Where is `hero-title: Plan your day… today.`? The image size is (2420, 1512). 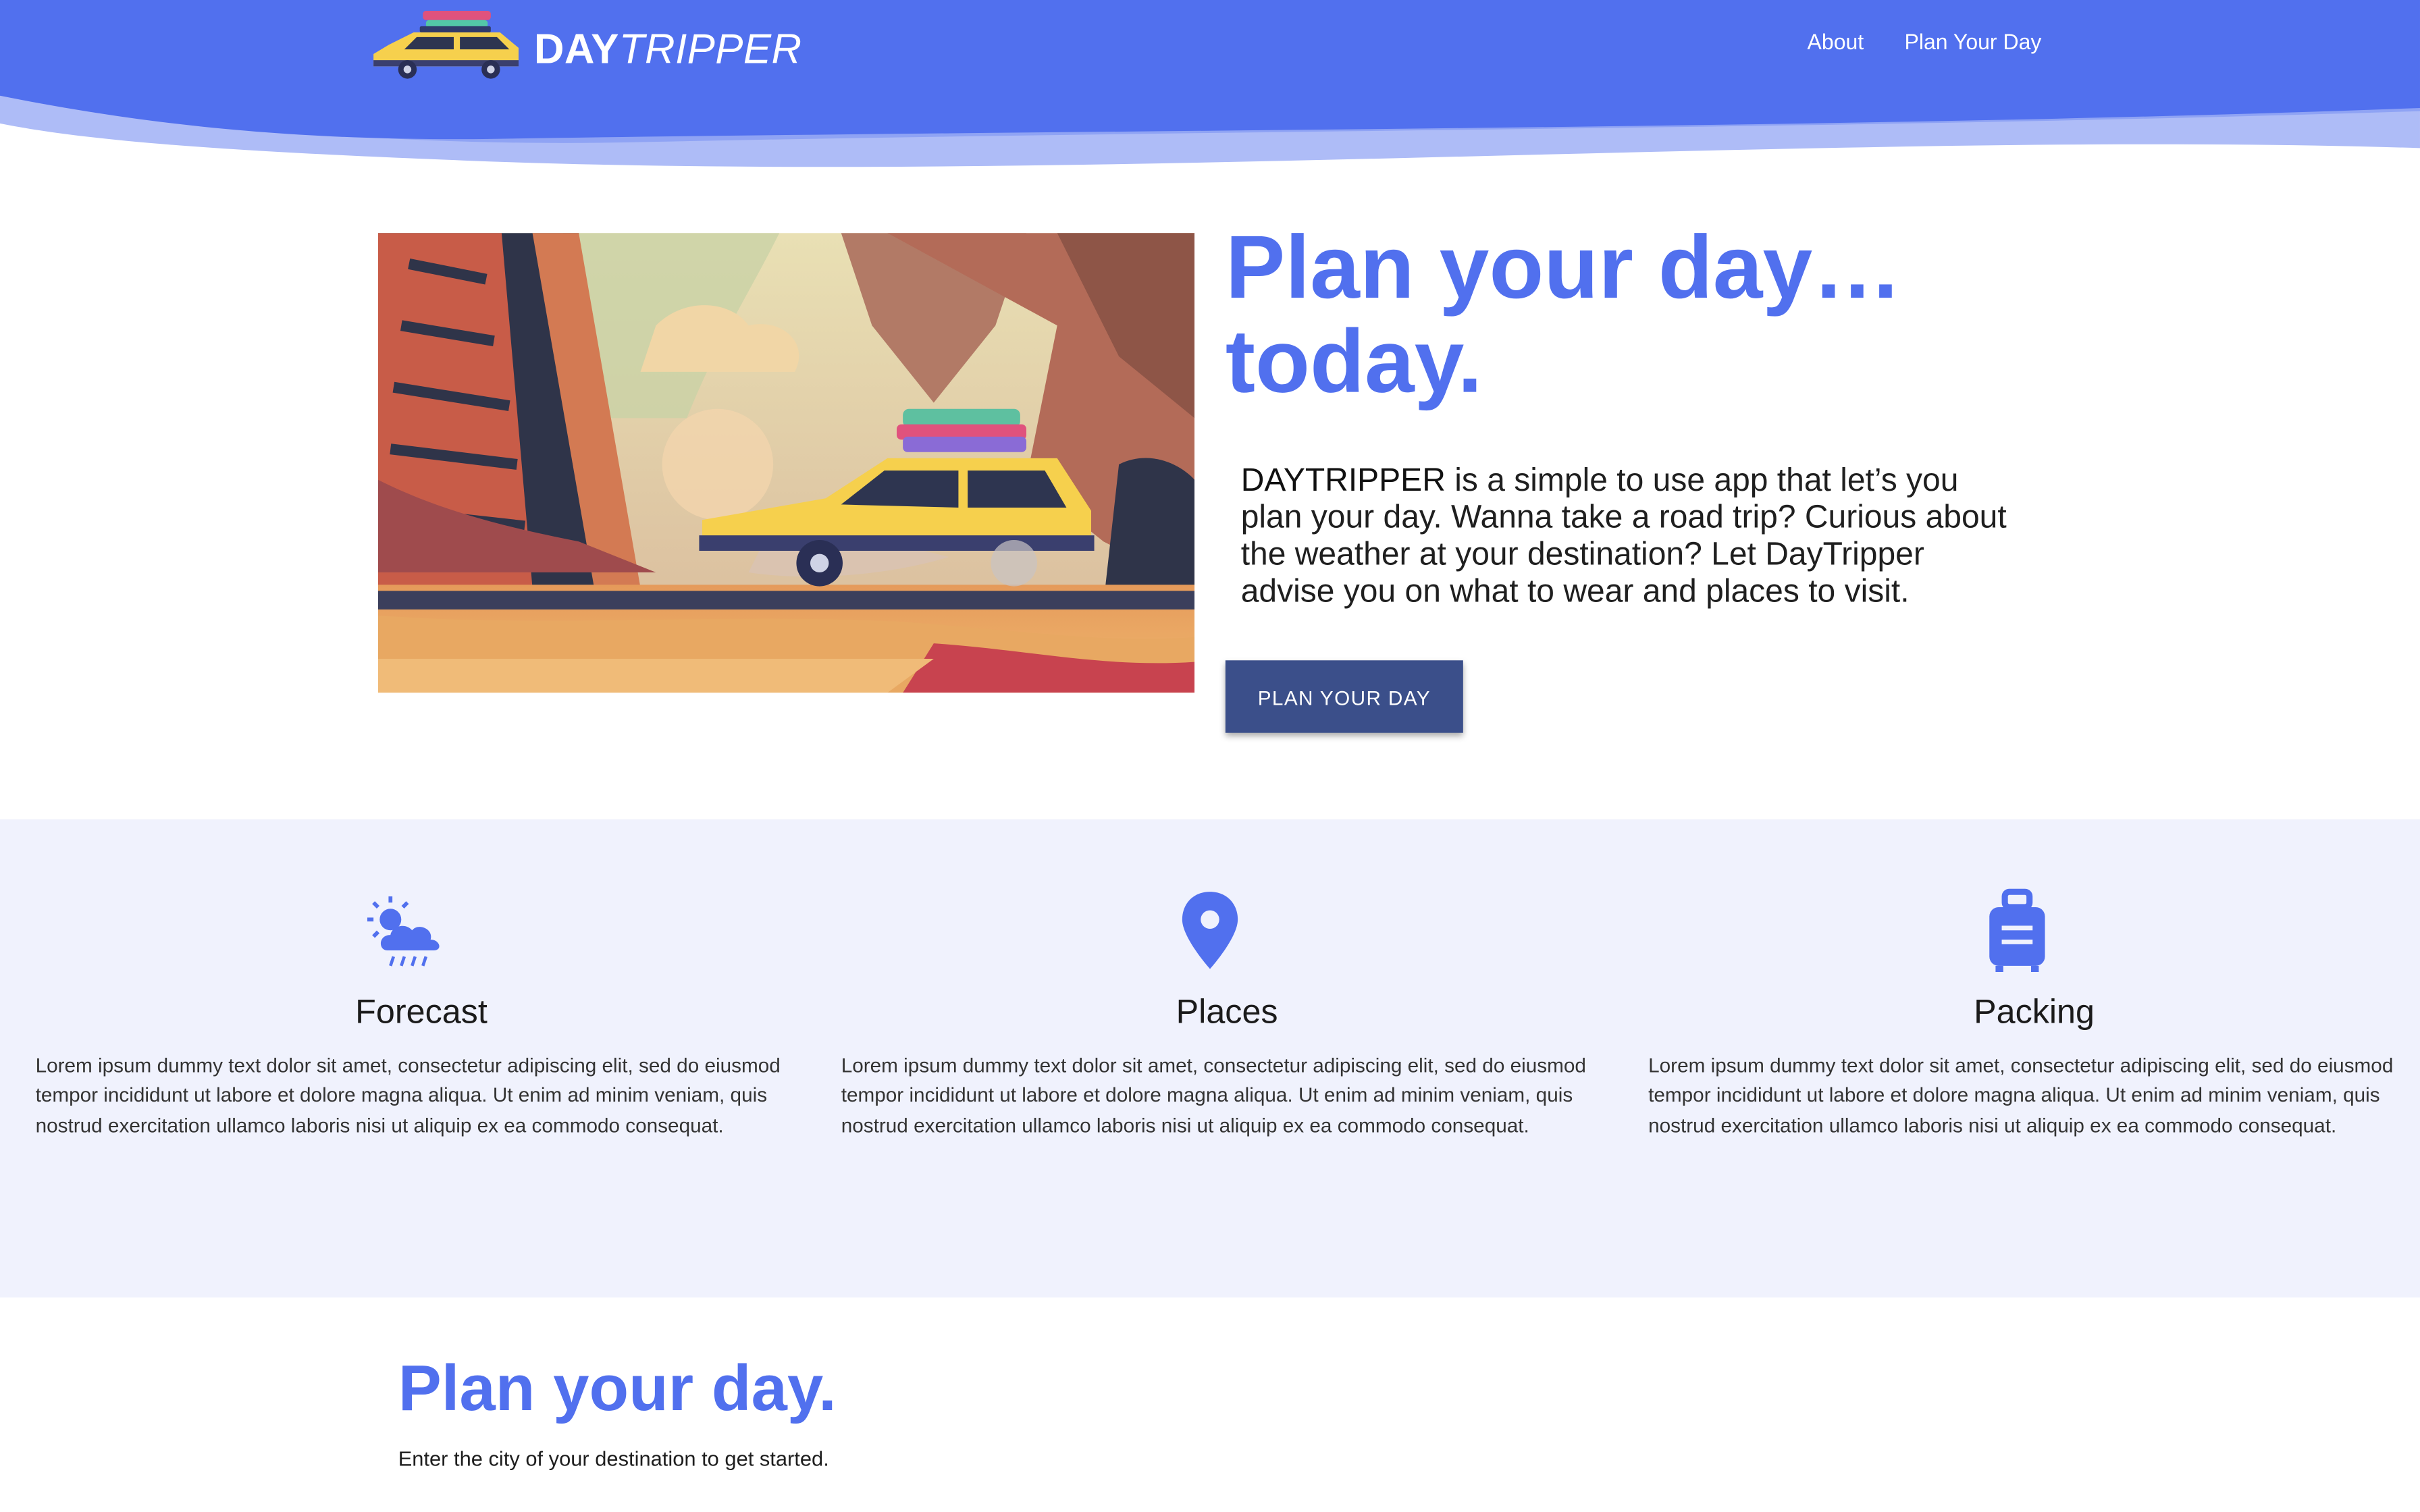
hero-title: Plan your day… today. is located at coordinates (1563, 314).